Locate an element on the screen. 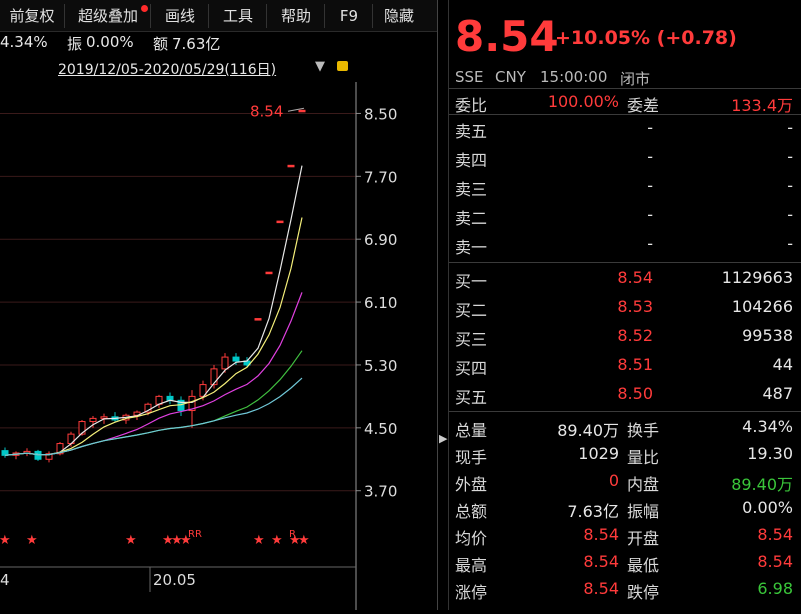 This screenshot has width=801, height=614. stat-label: 最低 is located at coordinates (643, 565).